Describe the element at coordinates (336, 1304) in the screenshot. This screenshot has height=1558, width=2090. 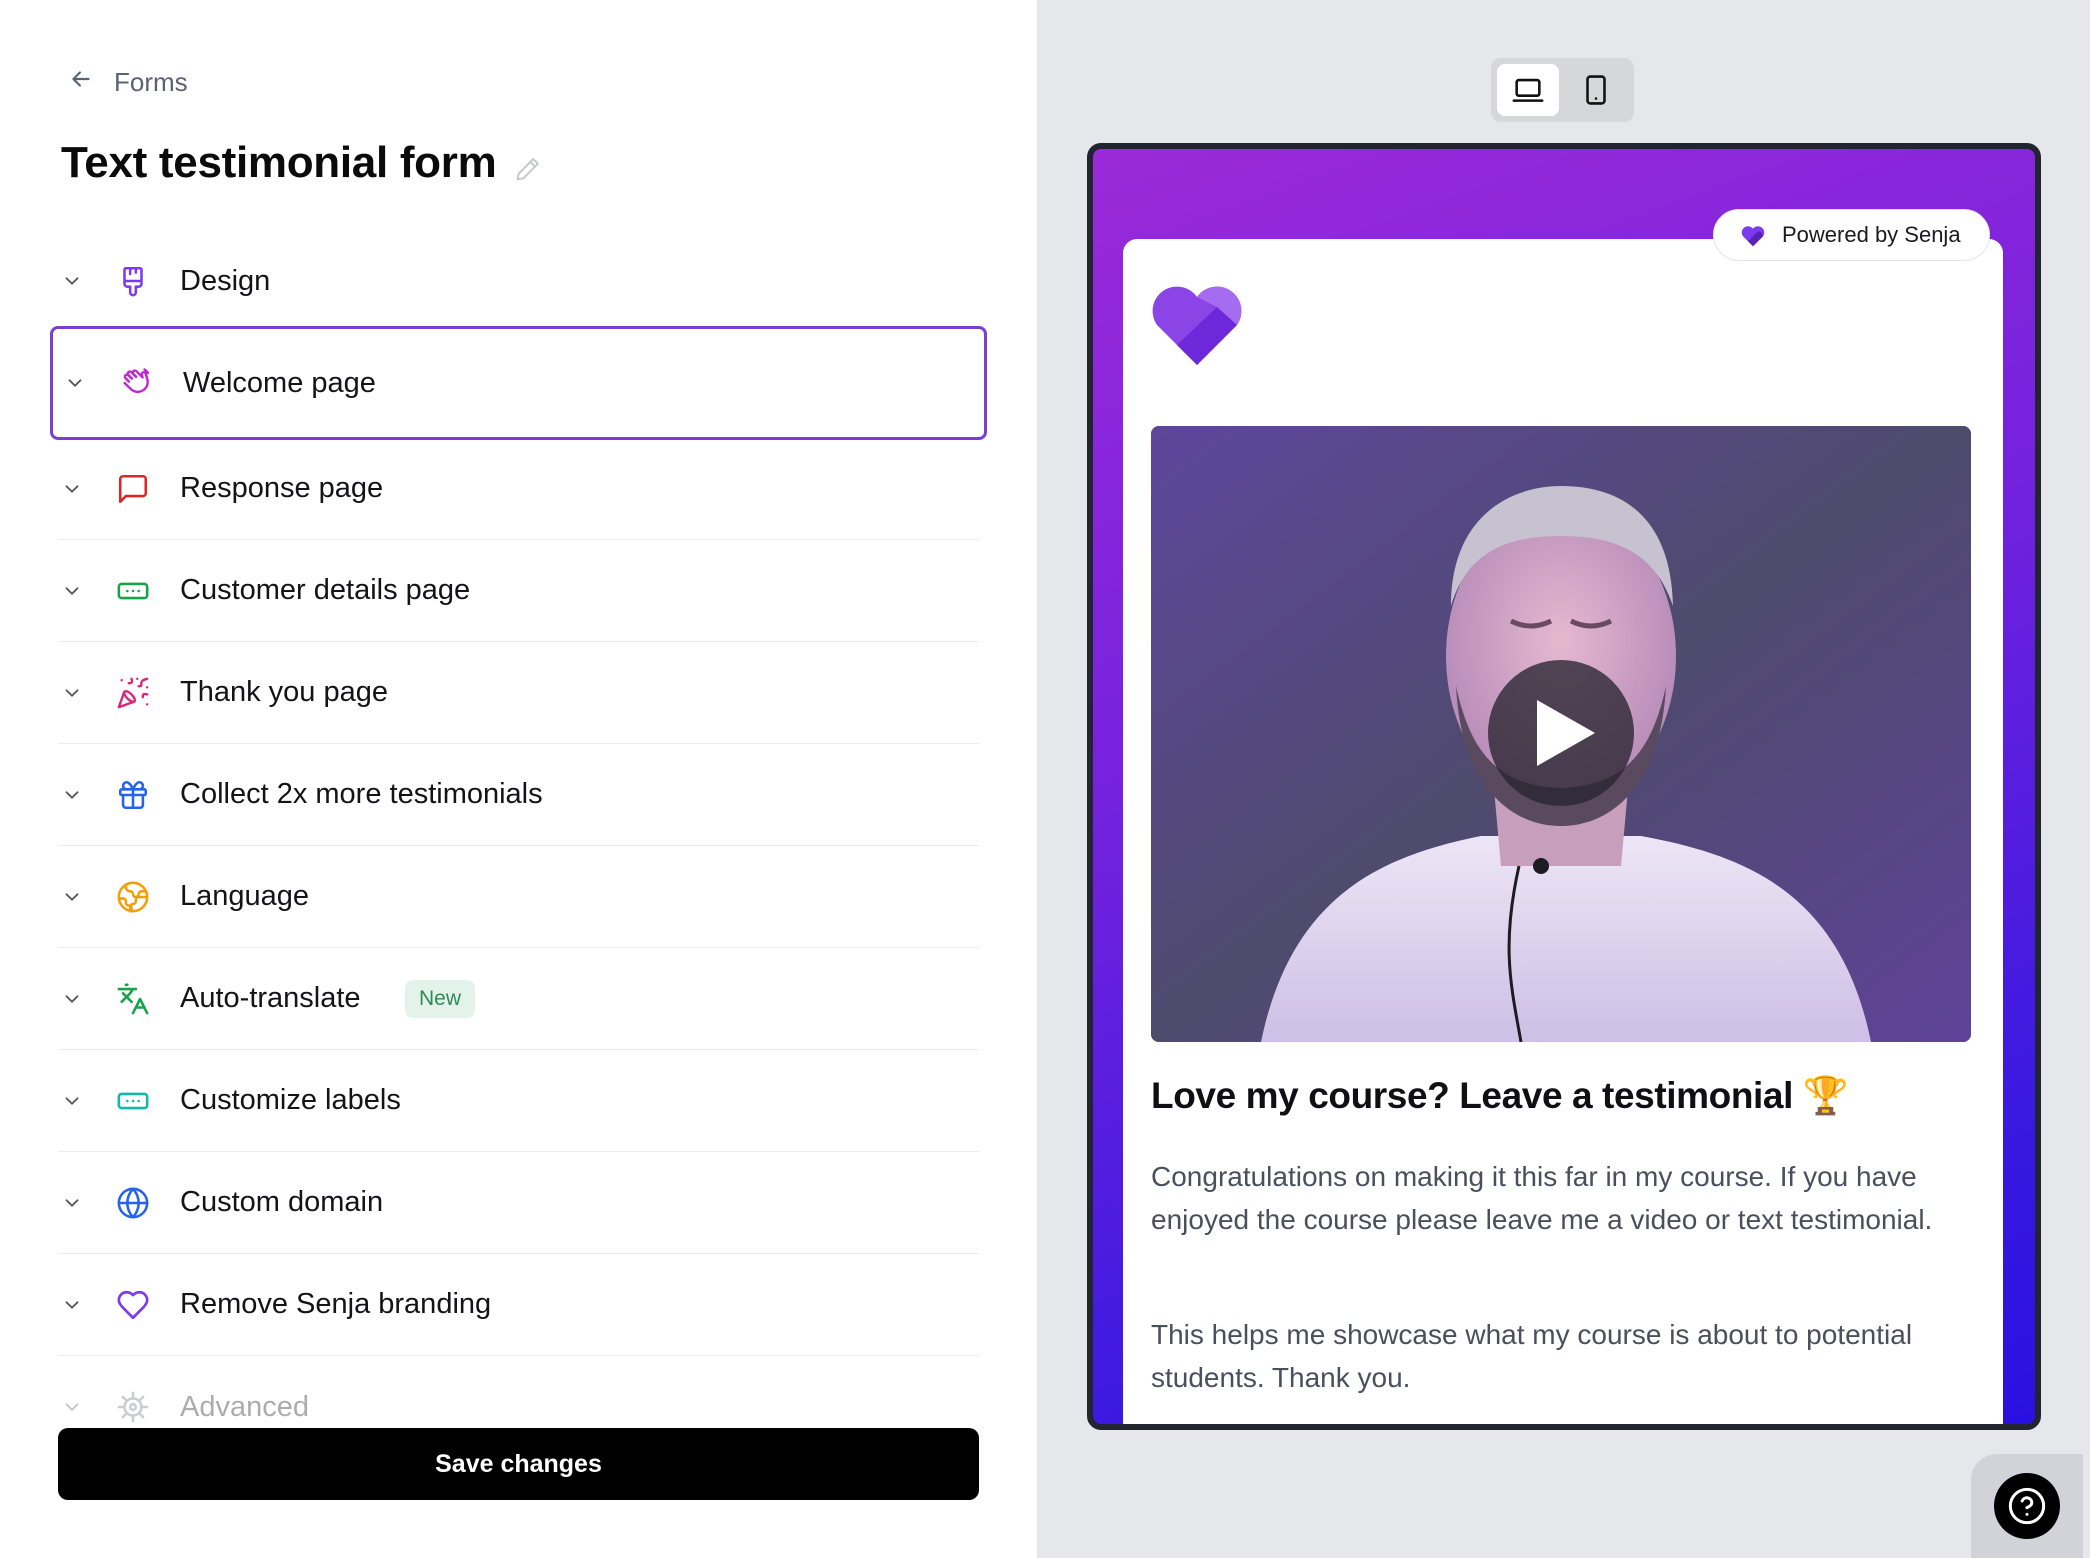
I see `menu-item-label: Remove Senja branding` at that location.